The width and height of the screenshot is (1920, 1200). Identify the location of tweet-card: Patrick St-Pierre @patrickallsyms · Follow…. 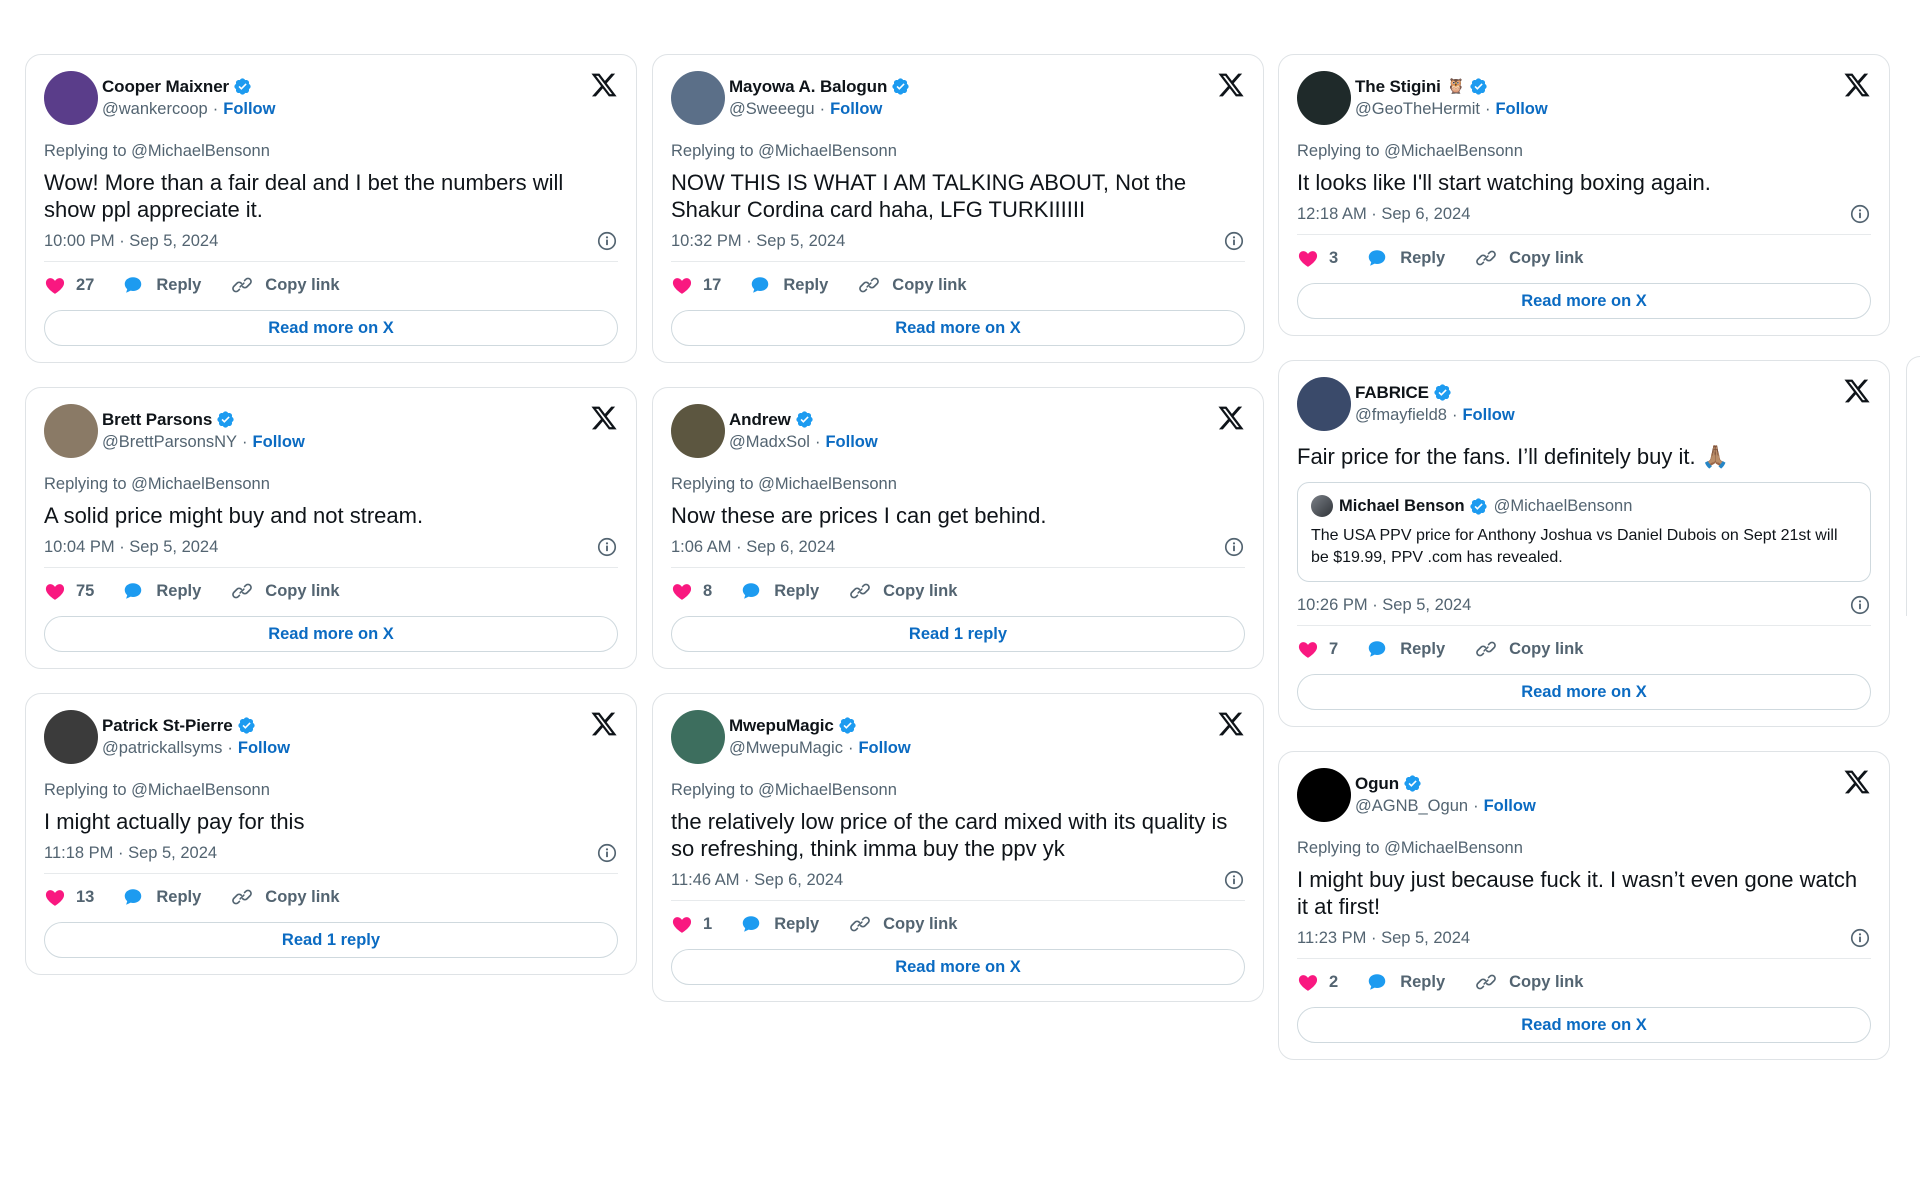
(331, 834).